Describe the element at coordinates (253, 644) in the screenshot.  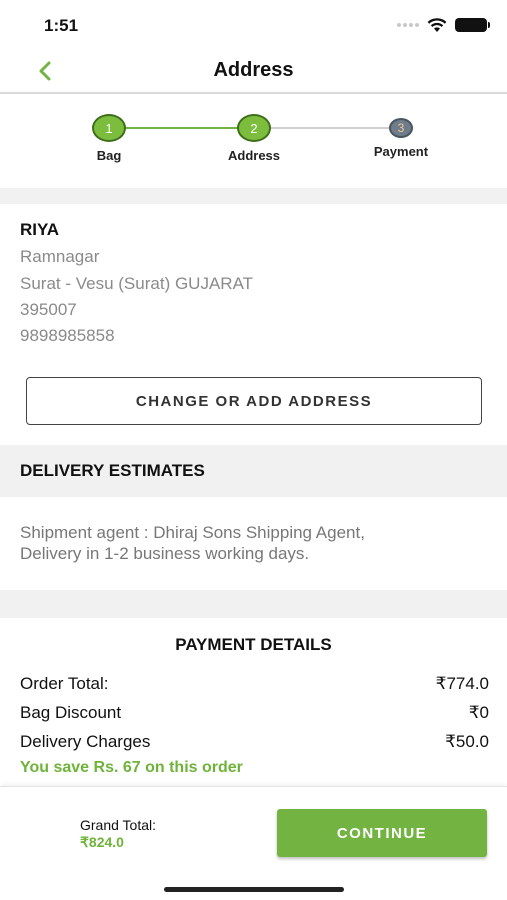
I see `payment-details-title: PAYMENT DETAILS` at that location.